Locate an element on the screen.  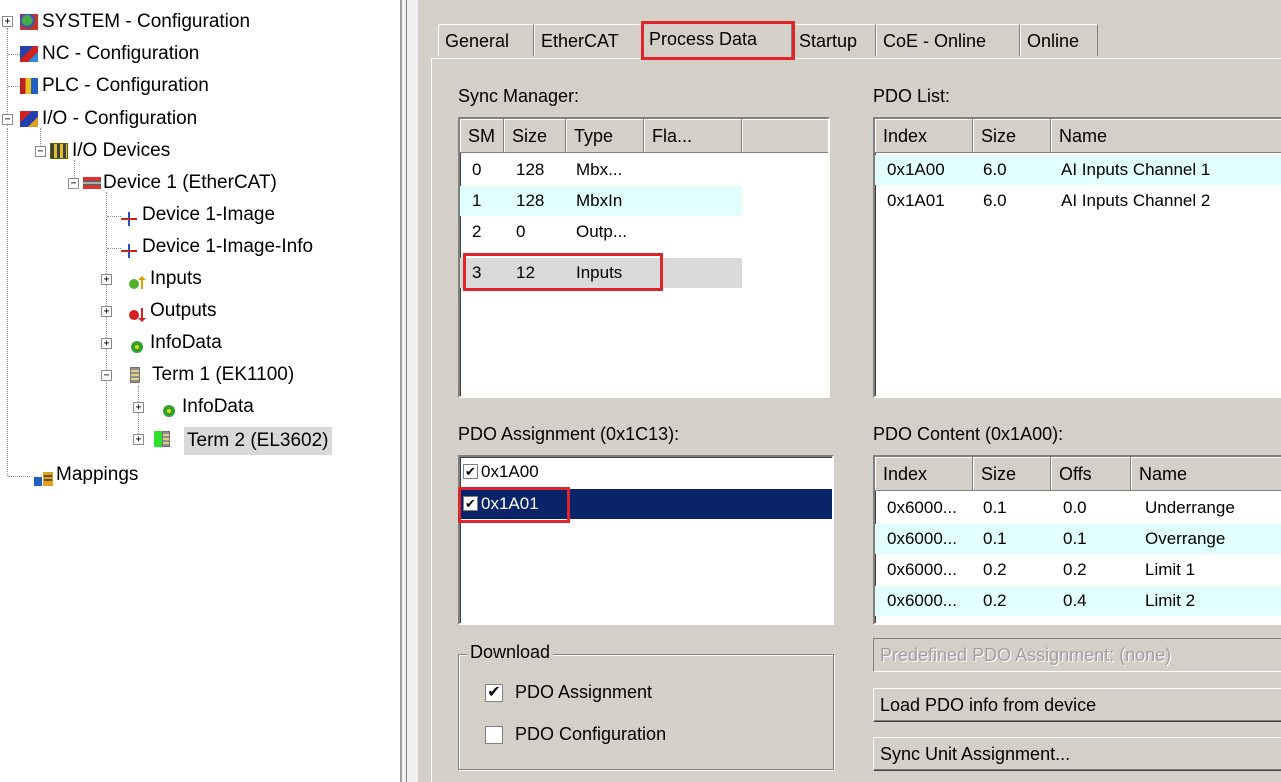
table-cell: Underrange is located at coordinates (1190, 507).